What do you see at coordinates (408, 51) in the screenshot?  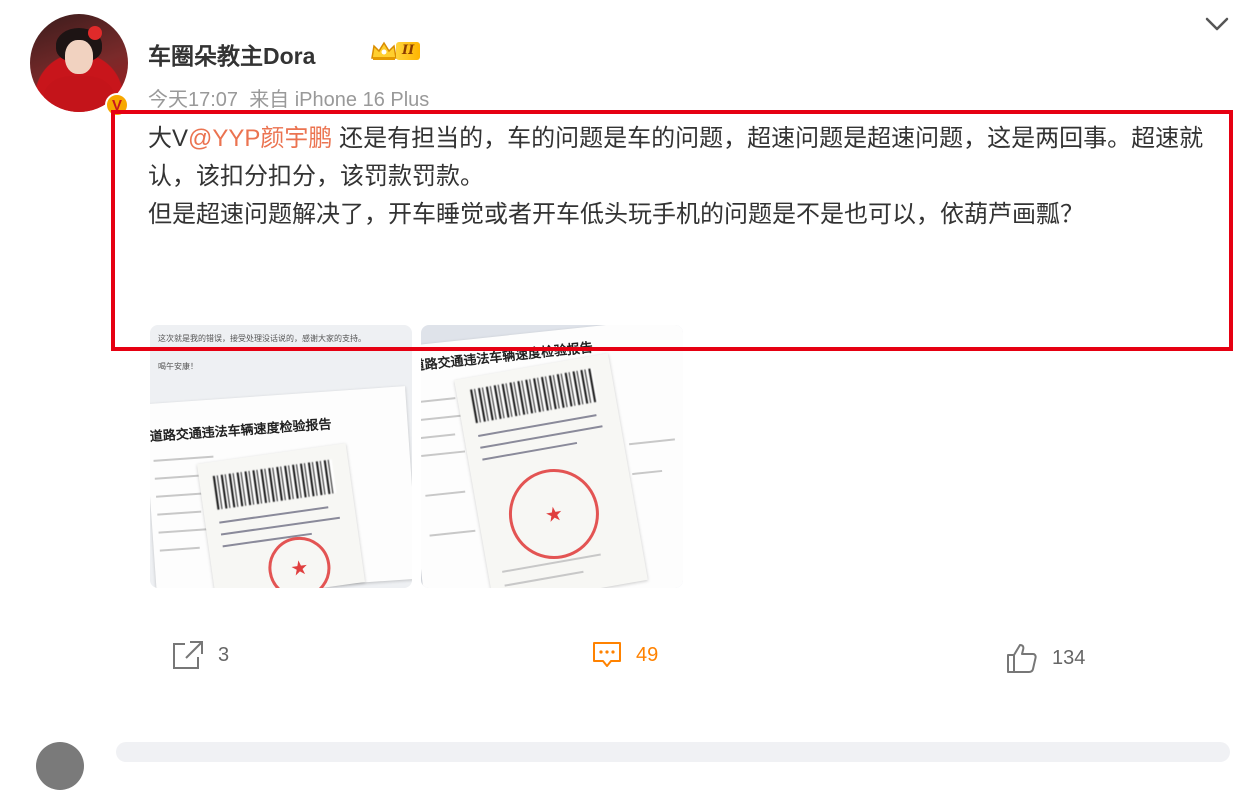 I see `vip-level: II` at bounding box center [408, 51].